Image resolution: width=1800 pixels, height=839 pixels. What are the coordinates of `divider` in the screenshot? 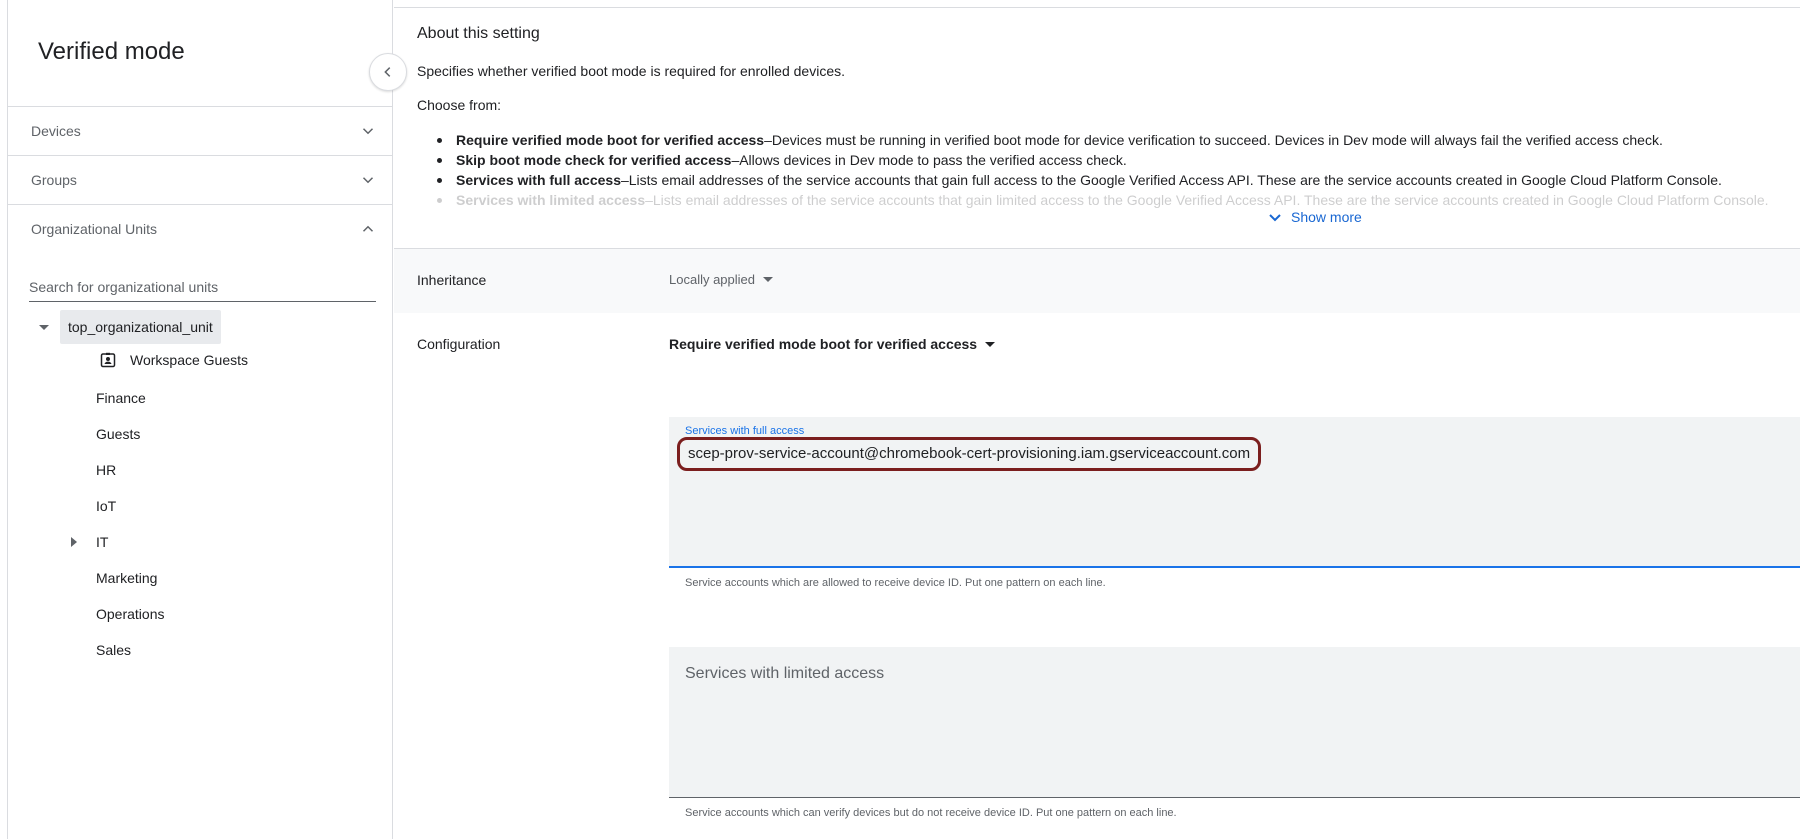 It's located at (1097, 7).